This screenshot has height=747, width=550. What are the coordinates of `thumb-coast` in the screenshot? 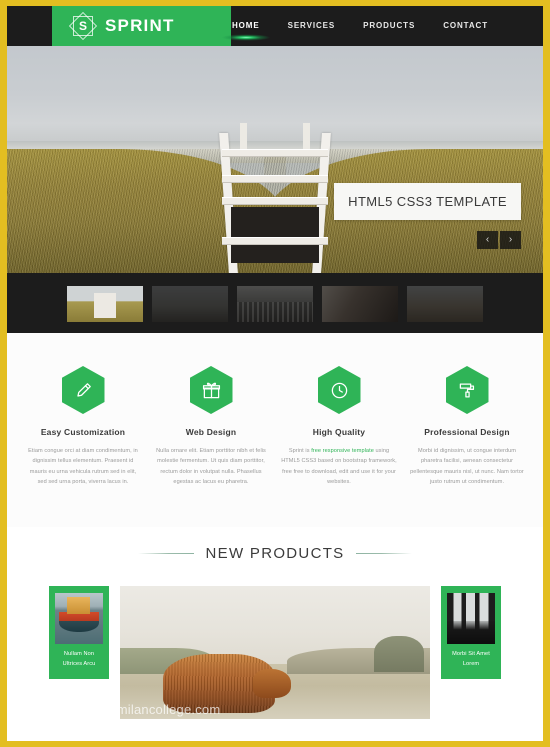 It's located at (445, 304).